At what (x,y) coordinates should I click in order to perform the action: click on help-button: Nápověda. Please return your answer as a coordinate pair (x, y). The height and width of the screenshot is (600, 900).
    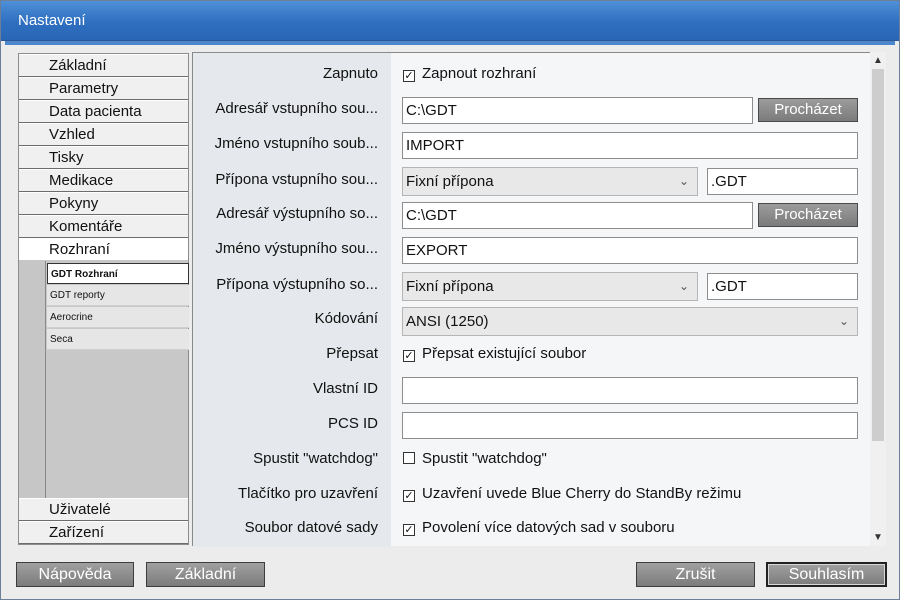
    Looking at the image, I should click on (75, 574).